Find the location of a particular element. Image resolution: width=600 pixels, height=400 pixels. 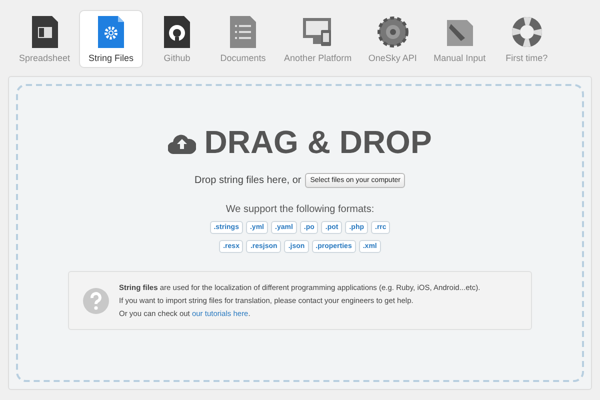

formats-heading: We support the following formats: is located at coordinates (300, 209).